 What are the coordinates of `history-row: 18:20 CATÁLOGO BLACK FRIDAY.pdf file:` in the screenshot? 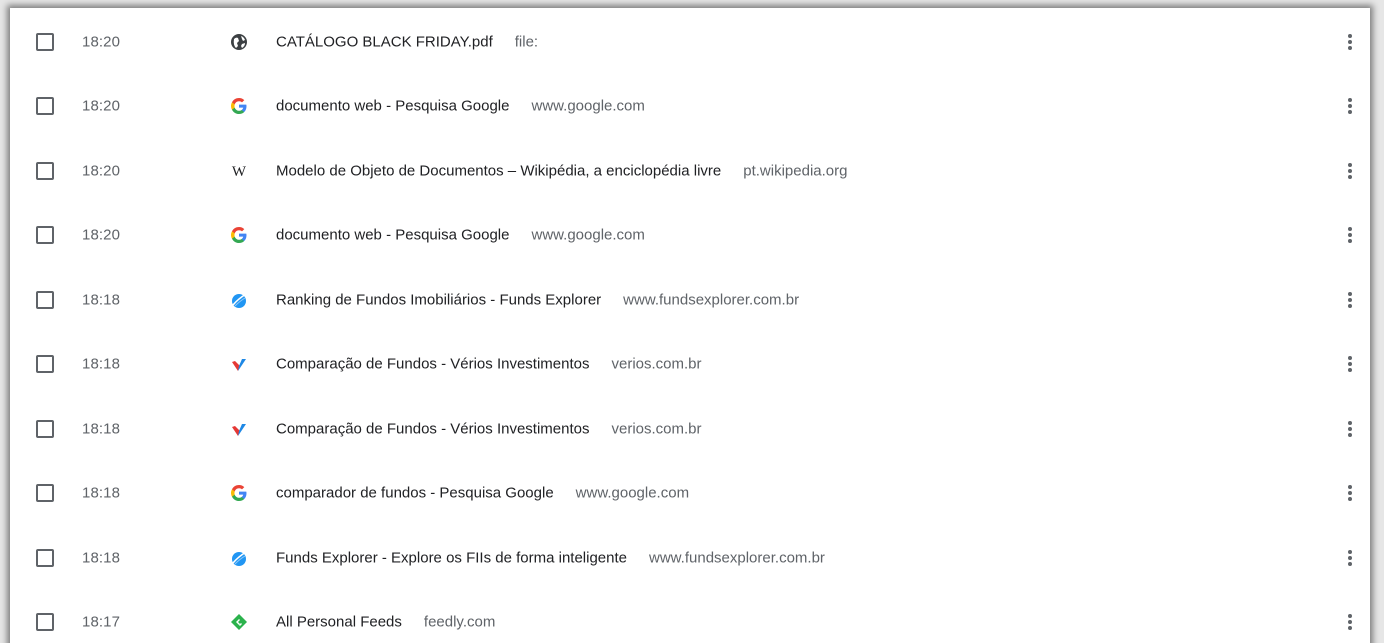 It's located at (690, 42).